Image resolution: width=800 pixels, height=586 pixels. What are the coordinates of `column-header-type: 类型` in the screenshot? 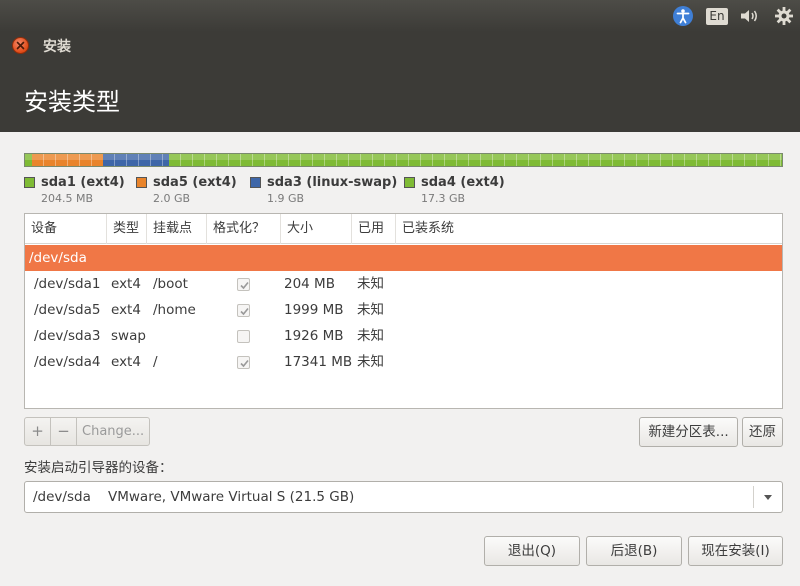 It's located at (127, 229).